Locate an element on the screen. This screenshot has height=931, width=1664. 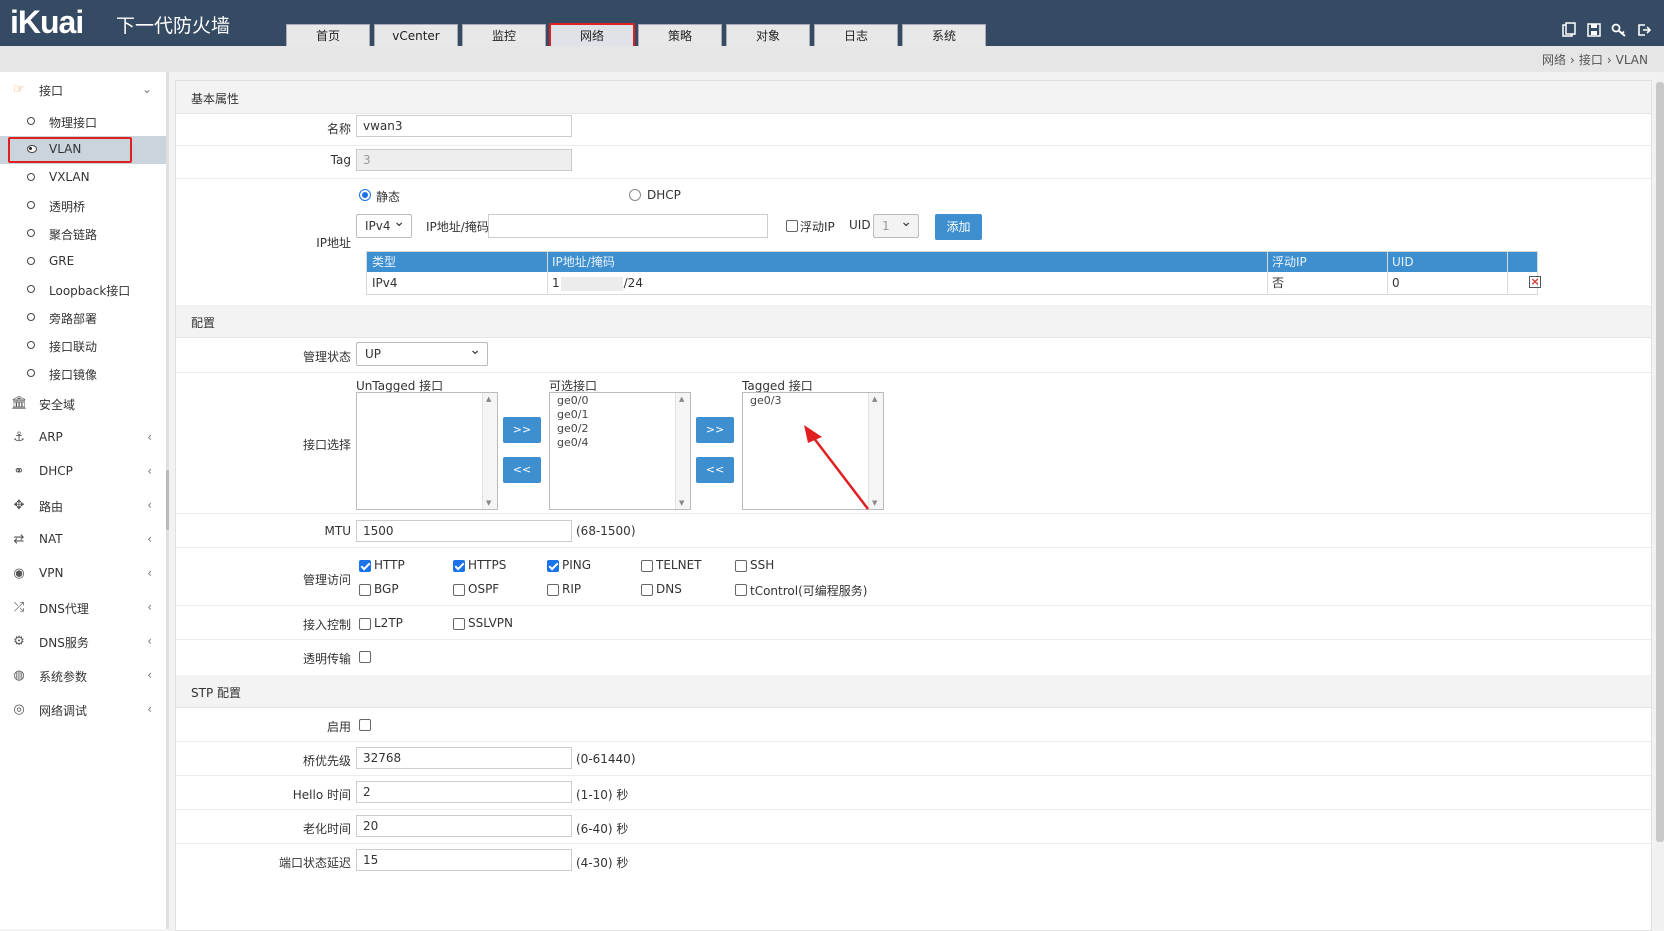
static-radio is located at coordinates (365, 195).